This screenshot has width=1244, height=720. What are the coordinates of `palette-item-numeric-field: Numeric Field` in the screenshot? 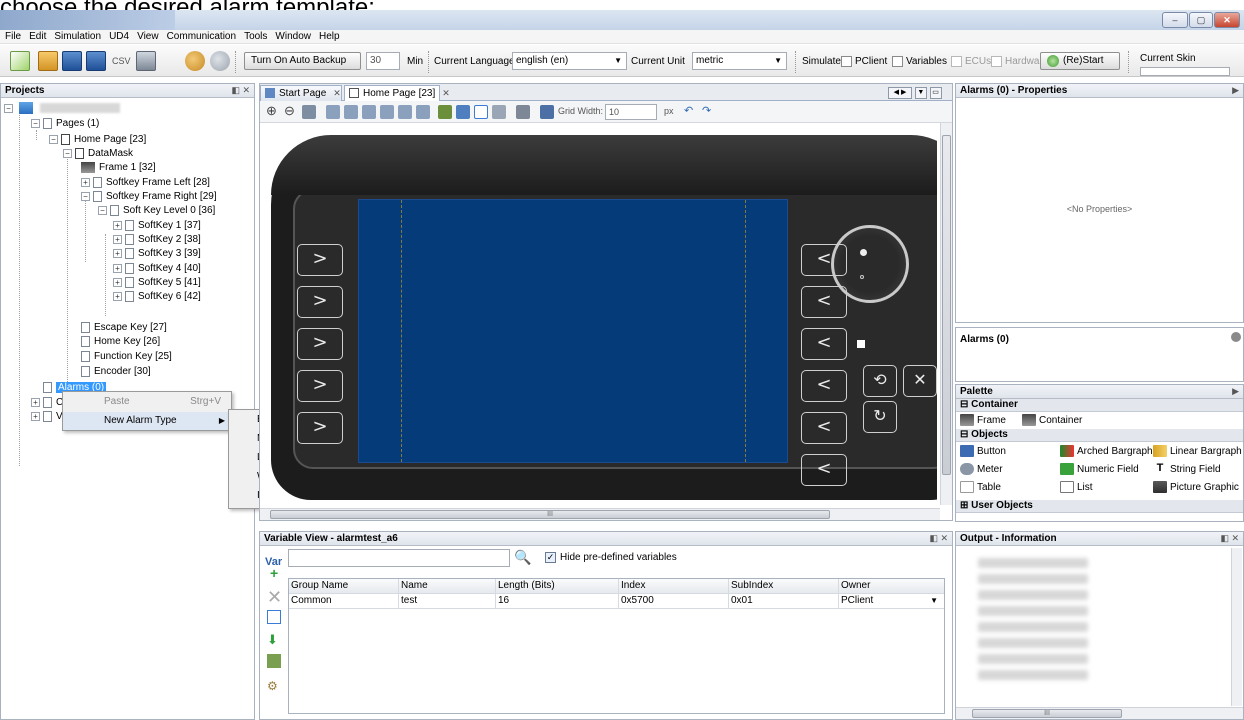 It's located at (1099, 469).